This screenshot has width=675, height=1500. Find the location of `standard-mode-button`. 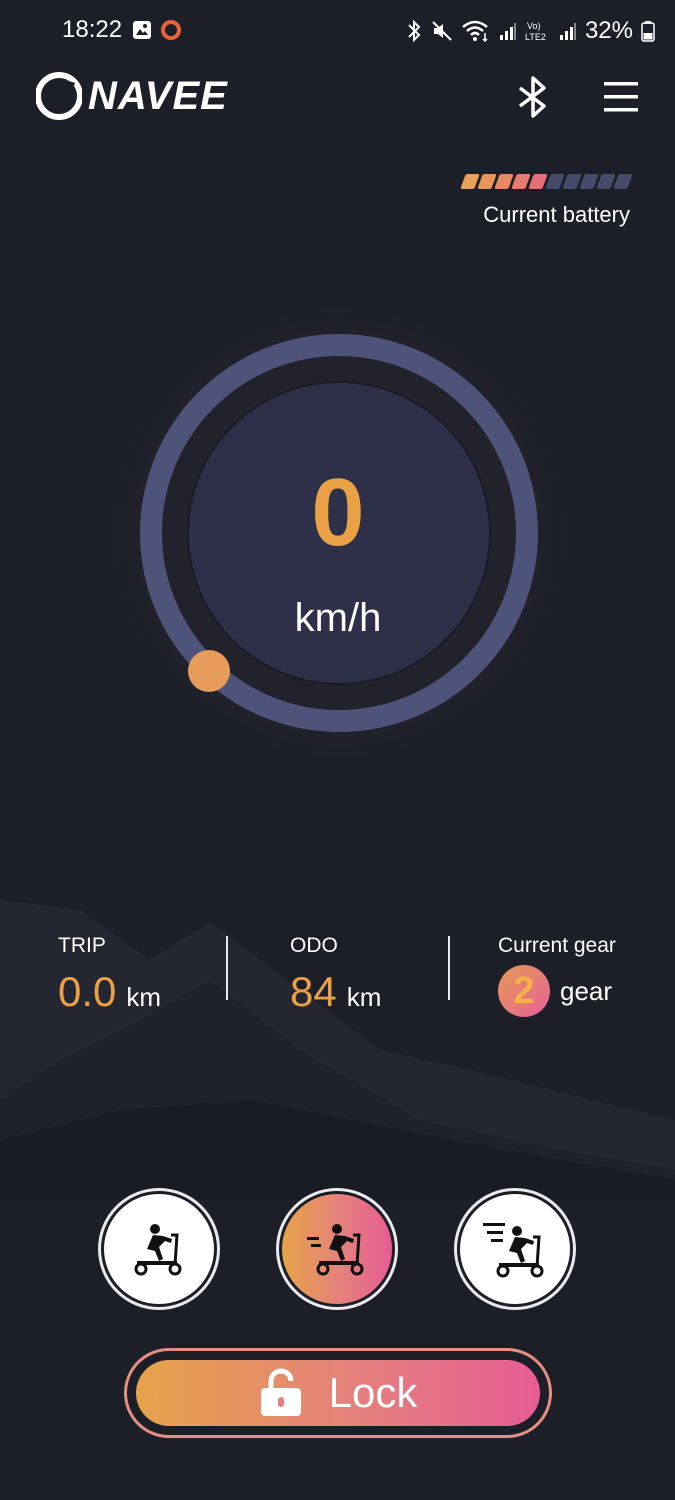

standard-mode-button is located at coordinates (337, 1249).